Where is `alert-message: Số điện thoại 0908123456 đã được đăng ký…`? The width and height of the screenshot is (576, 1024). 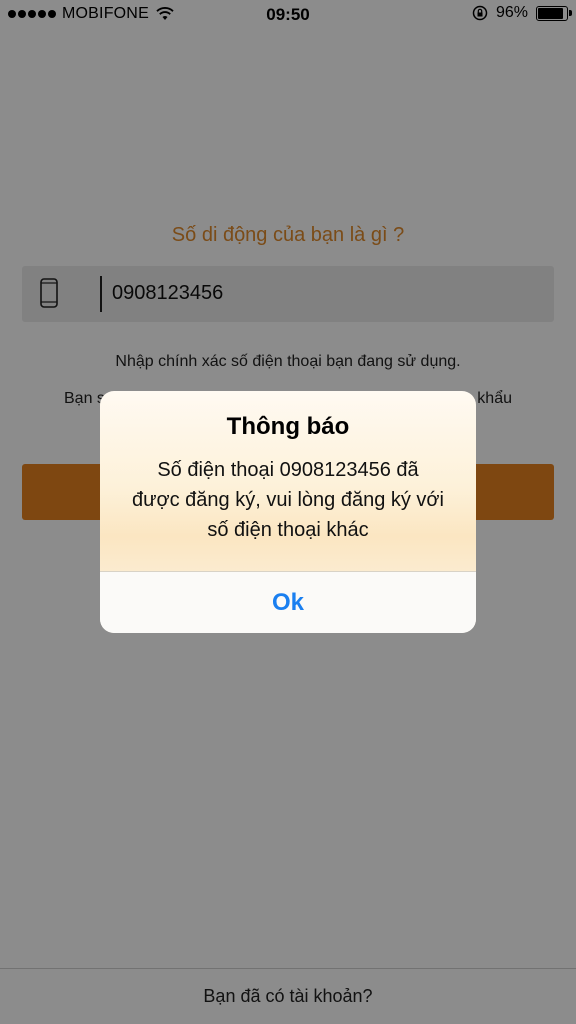 alert-message: Số điện thoại 0908123456 đã được đăng ký… is located at coordinates (288, 500).